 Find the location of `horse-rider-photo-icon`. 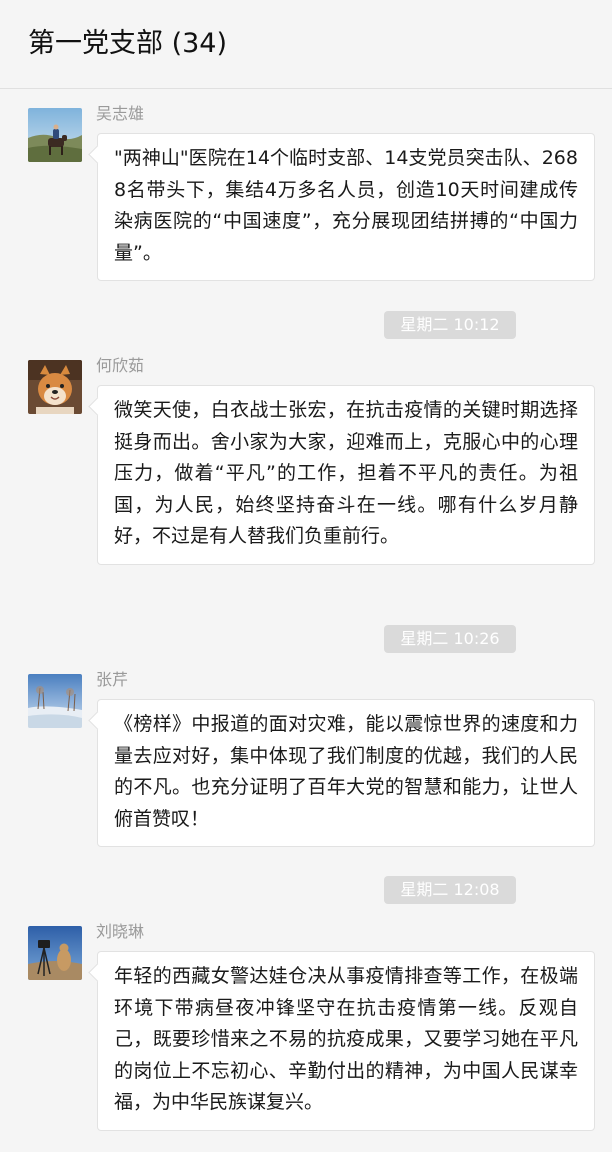

horse-rider-photo-icon is located at coordinates (55, 135).